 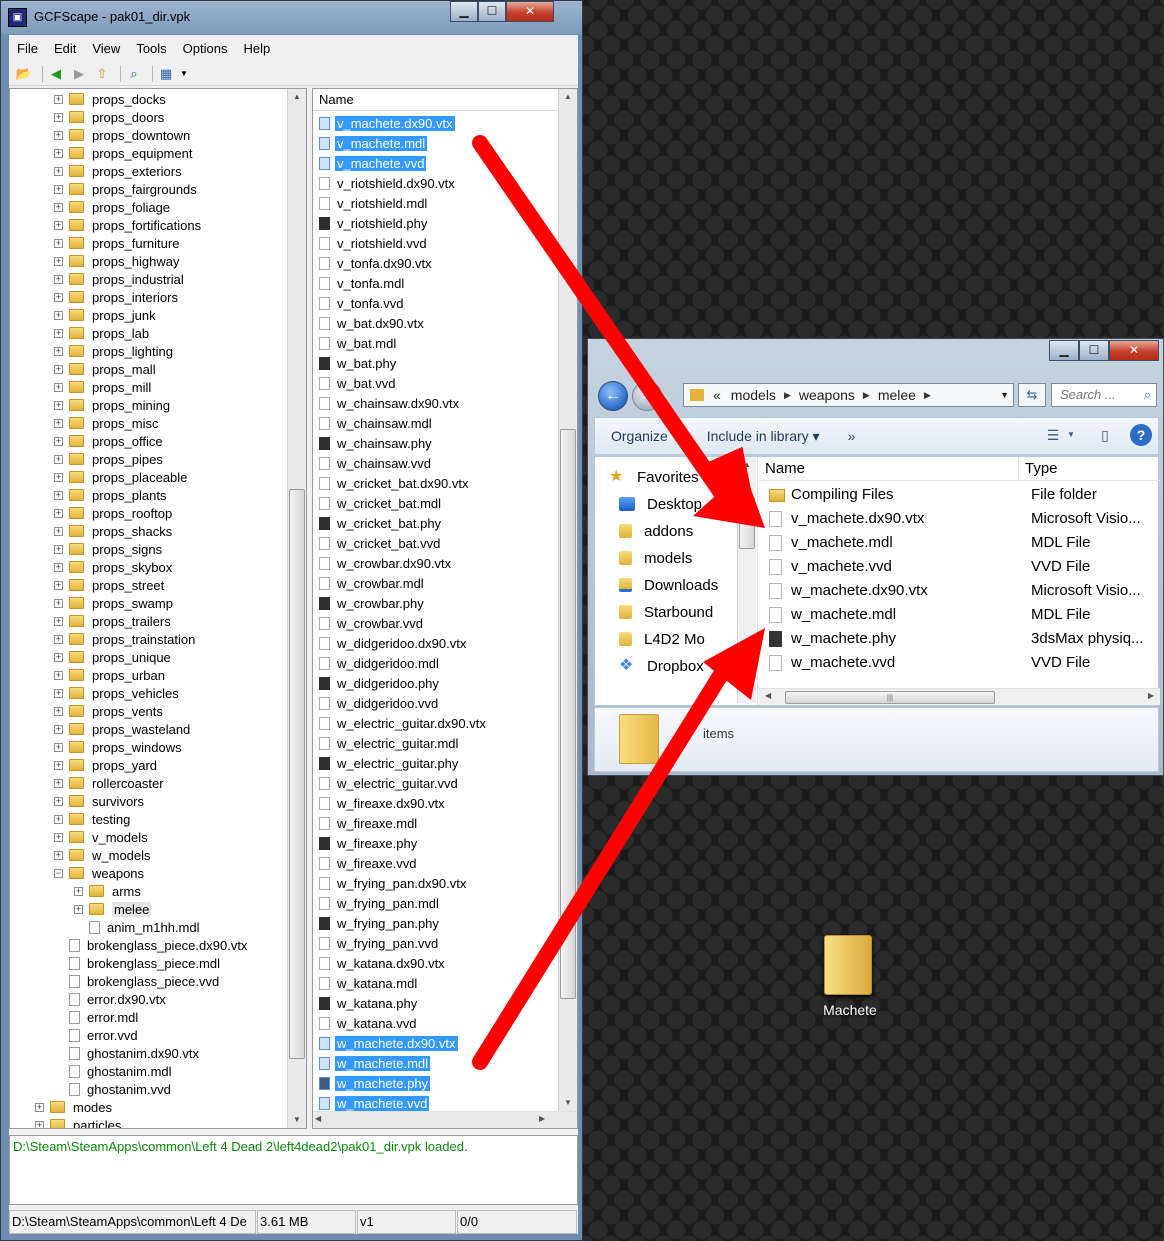 I want to click on back-icon: ←, so click(x=613, y=396).